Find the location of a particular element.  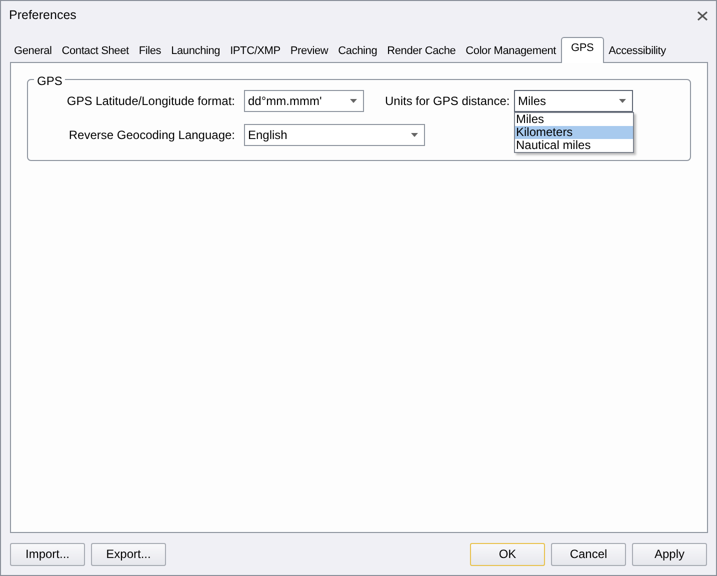

field-label: GPS Latitude/Longitude format: is located at coordinates (150, 101).